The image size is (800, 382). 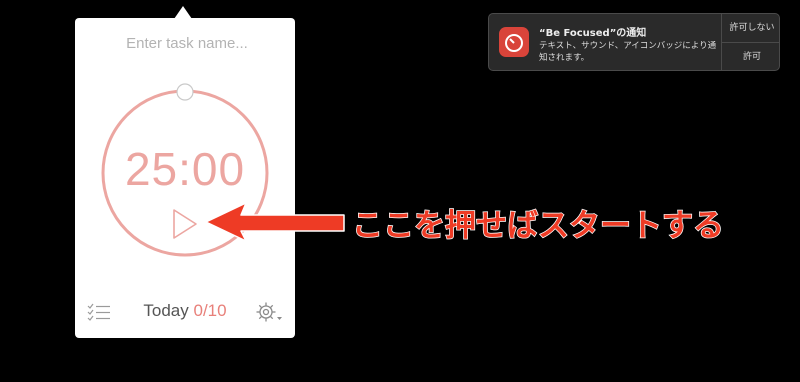 I want to click on notification-title: “Be Focused”の通知, so click(x=593, y=33).